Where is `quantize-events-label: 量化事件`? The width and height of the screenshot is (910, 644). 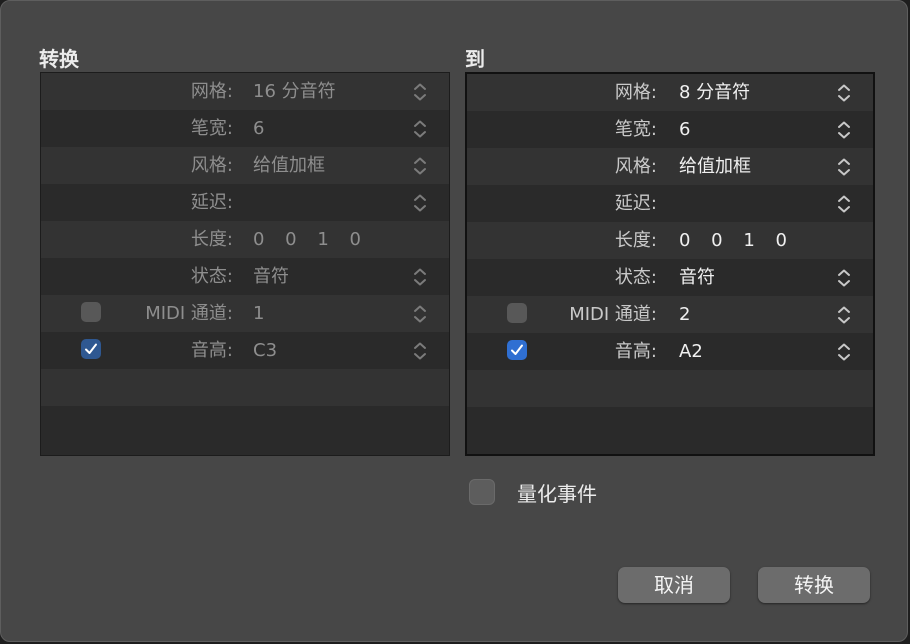
quantize-events-label: 量化事件 is located at coordinates (557, 493).